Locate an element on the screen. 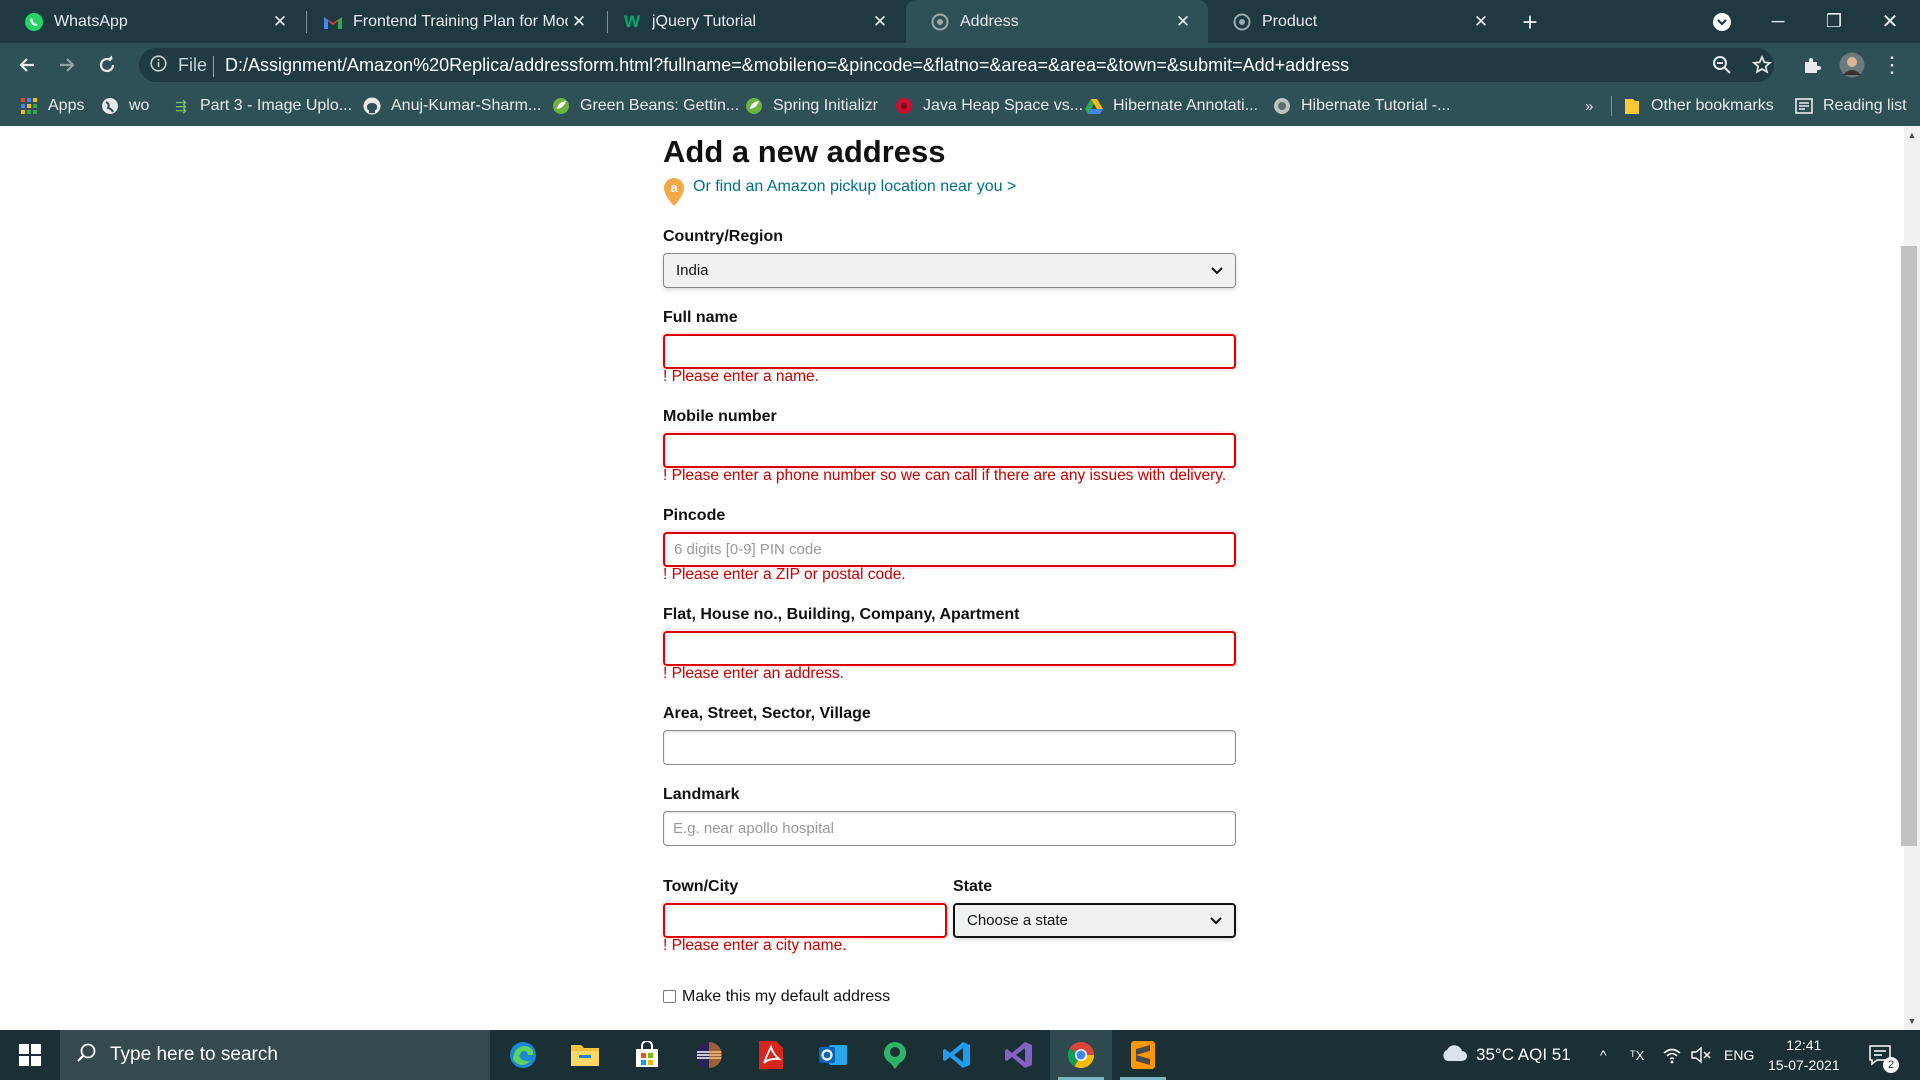 The height and width of the screenshot is (1080, 1920). bookmark-spring-initializr: Spring Initializr is located at coordinates (811, 106).